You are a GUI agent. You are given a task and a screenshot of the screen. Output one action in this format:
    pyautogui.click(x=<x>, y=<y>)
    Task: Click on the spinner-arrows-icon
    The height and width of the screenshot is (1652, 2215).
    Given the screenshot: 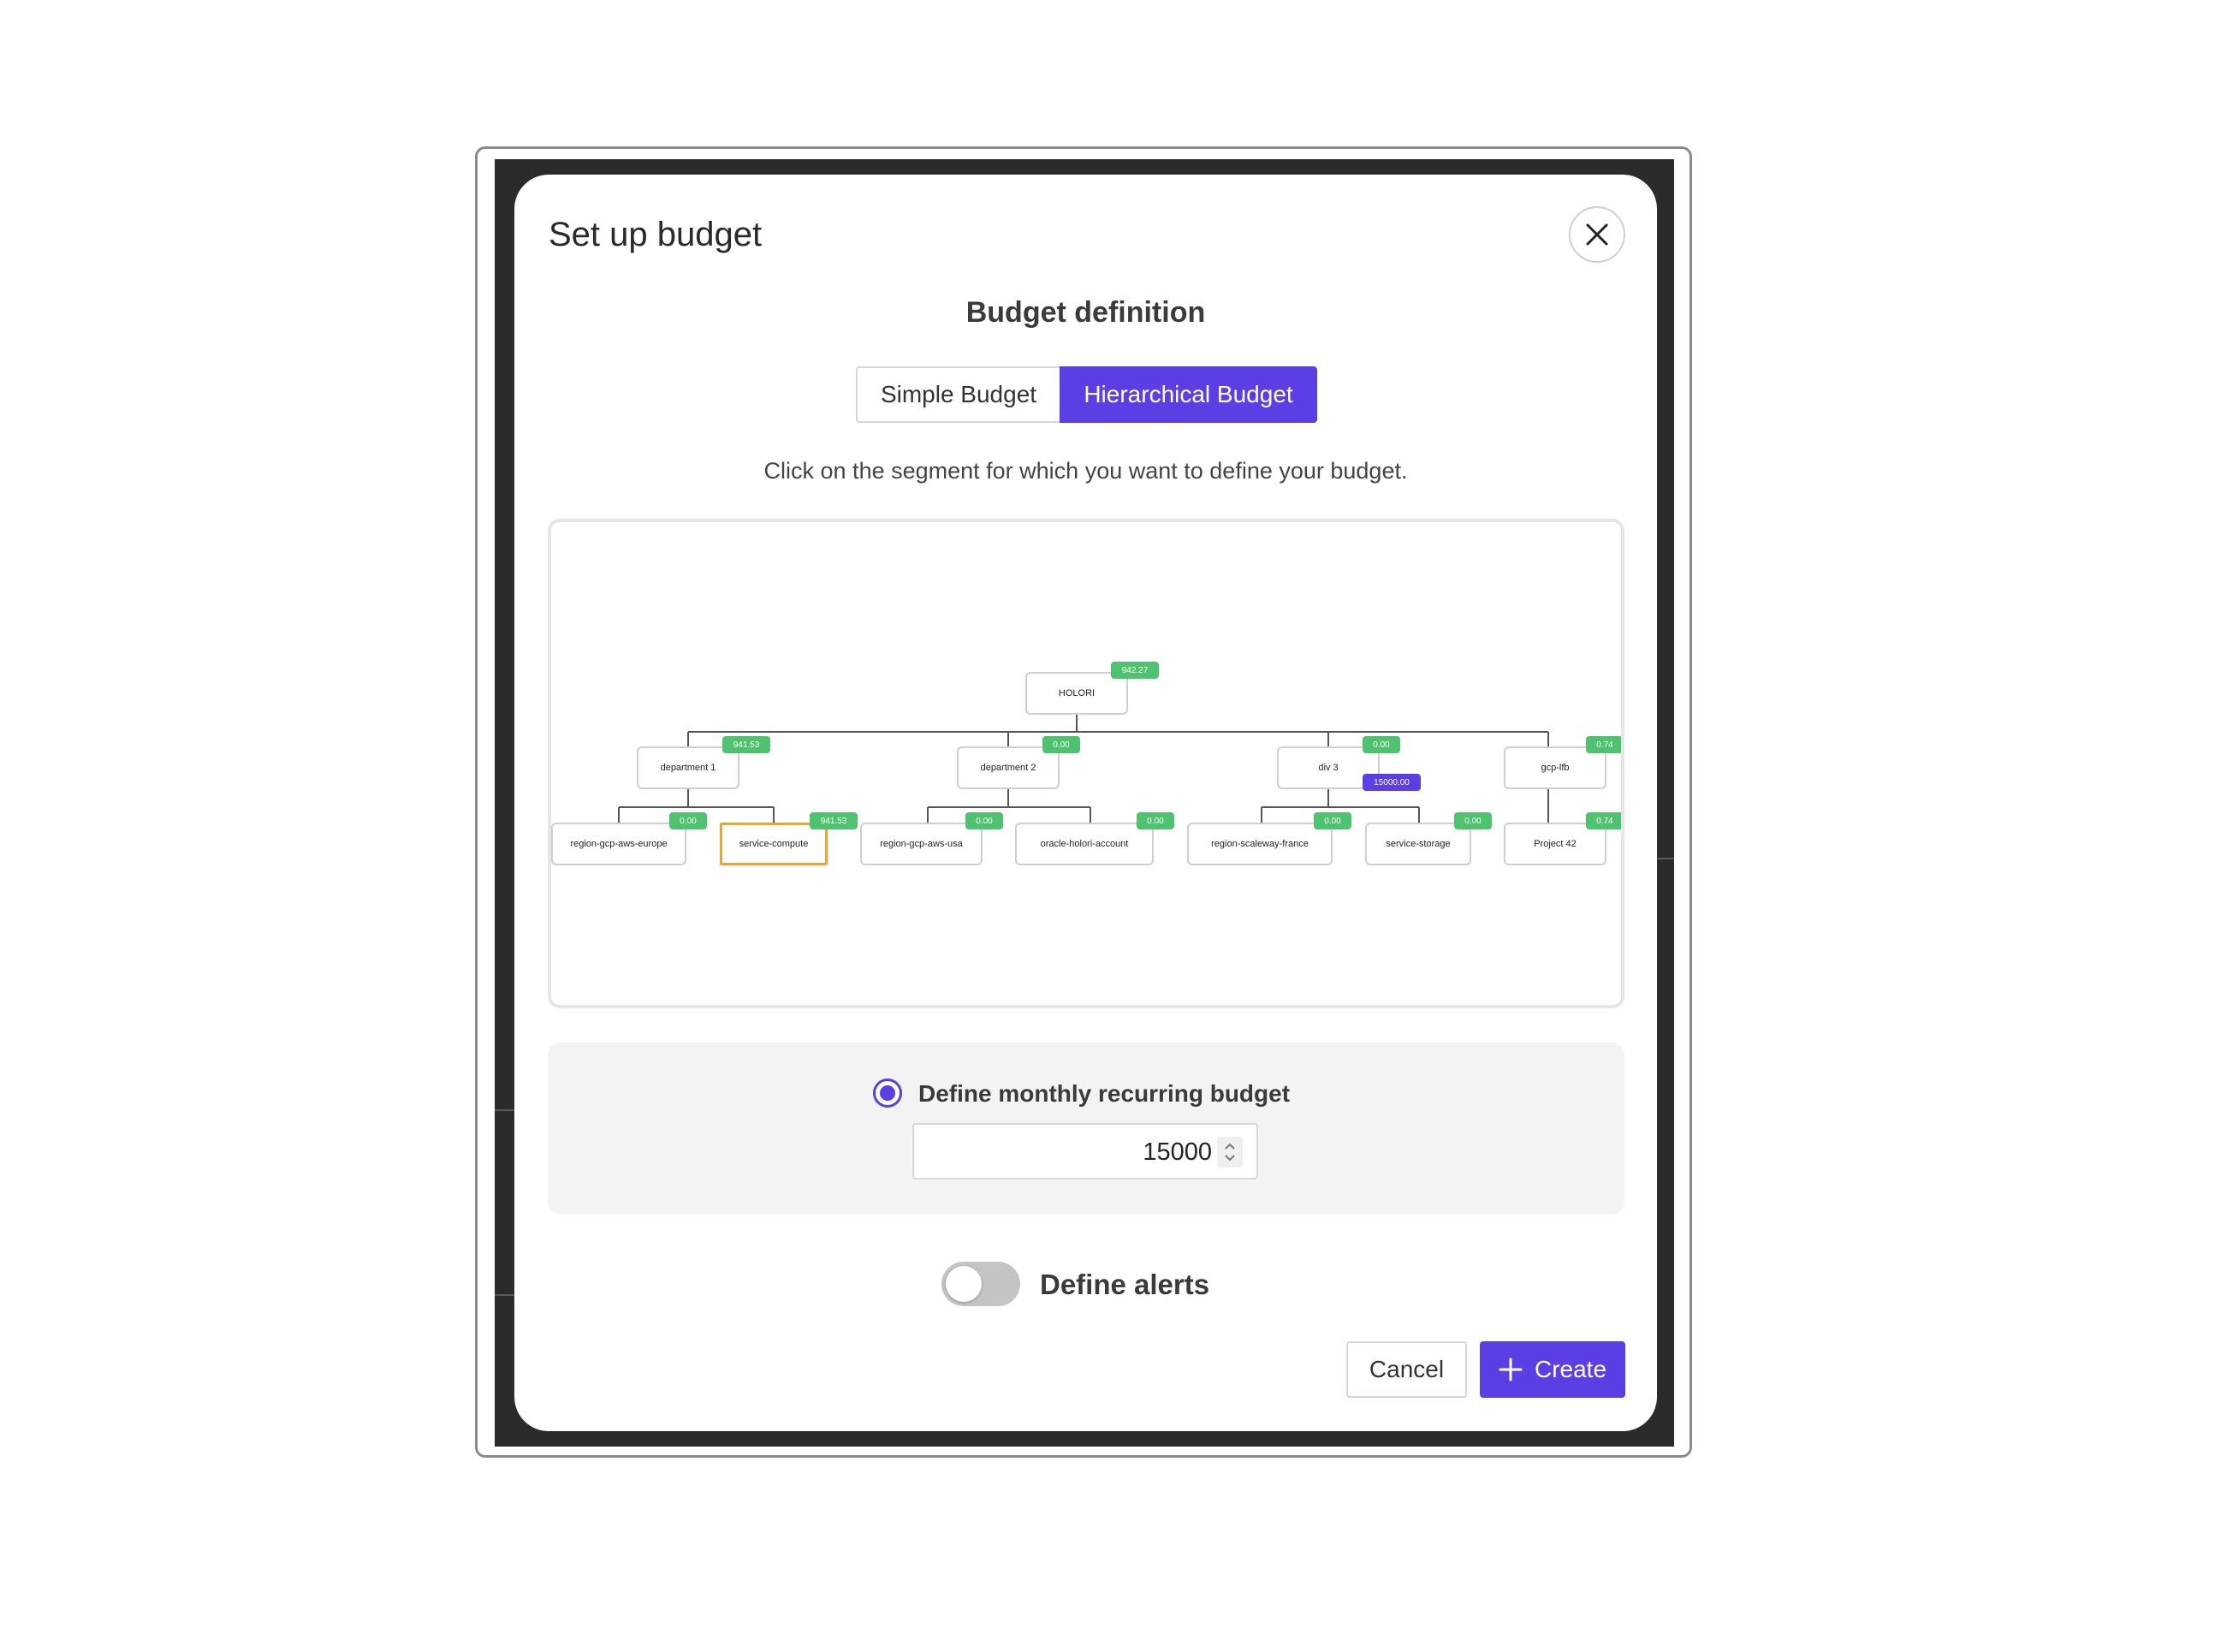 What is the action you would take?
    pyautogui.click(x=1230, y=1152)
    